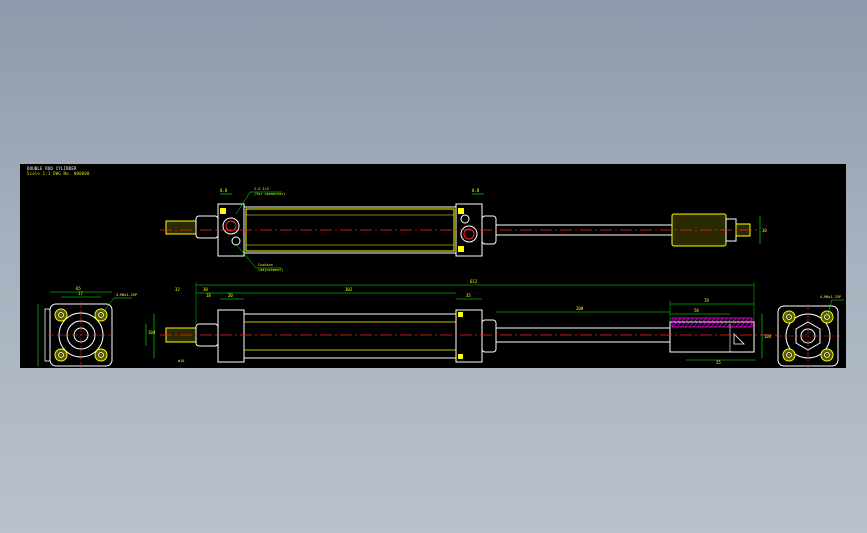 Image resolution: width=867 pixels, height=533 pixels. Describe the element at coordinates (768, 336) in the screenshot. I see `dim-right-height: 104` at that location.